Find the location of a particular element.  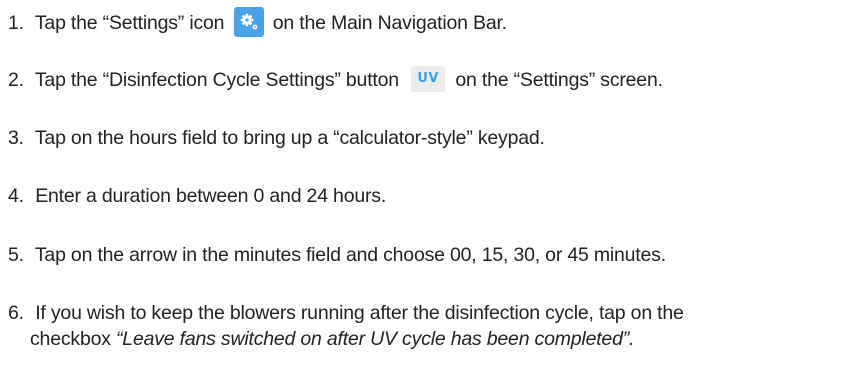

step-number: 2. is located at coordinates (16, 80).